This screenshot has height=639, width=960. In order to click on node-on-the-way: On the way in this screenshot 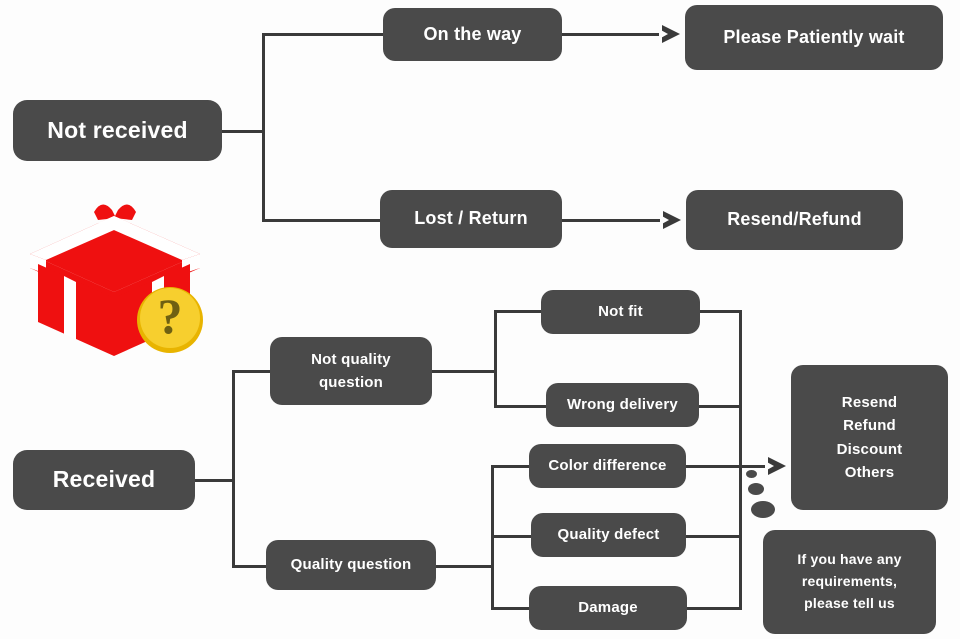, I will do `click(472, 34)`.